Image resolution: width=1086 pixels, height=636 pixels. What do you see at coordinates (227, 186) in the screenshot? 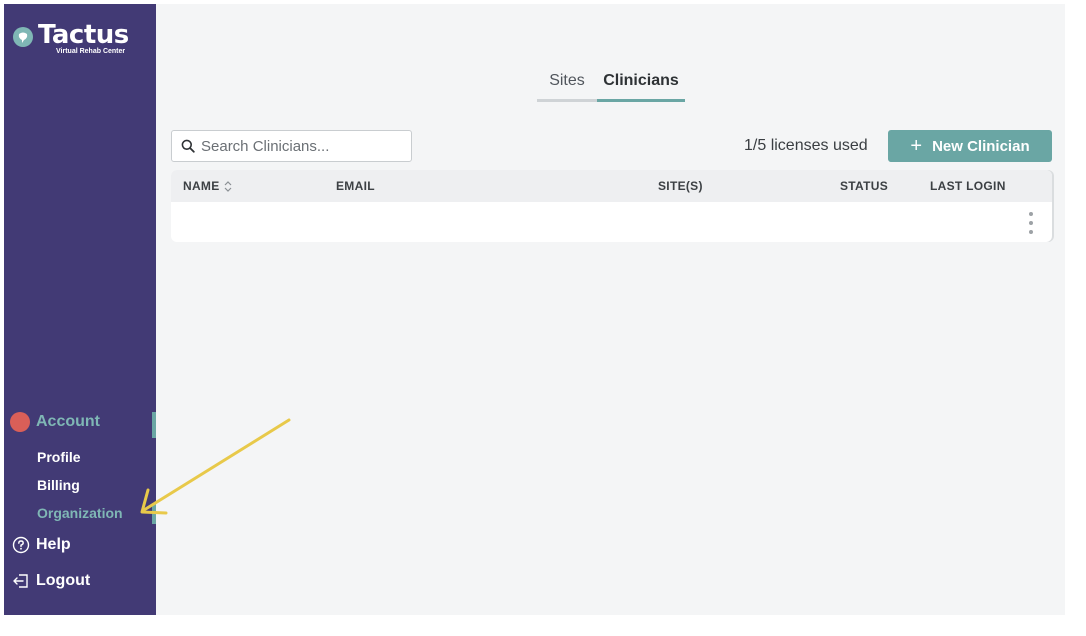
I see `sort-icon` at bounding box center [227, 186].